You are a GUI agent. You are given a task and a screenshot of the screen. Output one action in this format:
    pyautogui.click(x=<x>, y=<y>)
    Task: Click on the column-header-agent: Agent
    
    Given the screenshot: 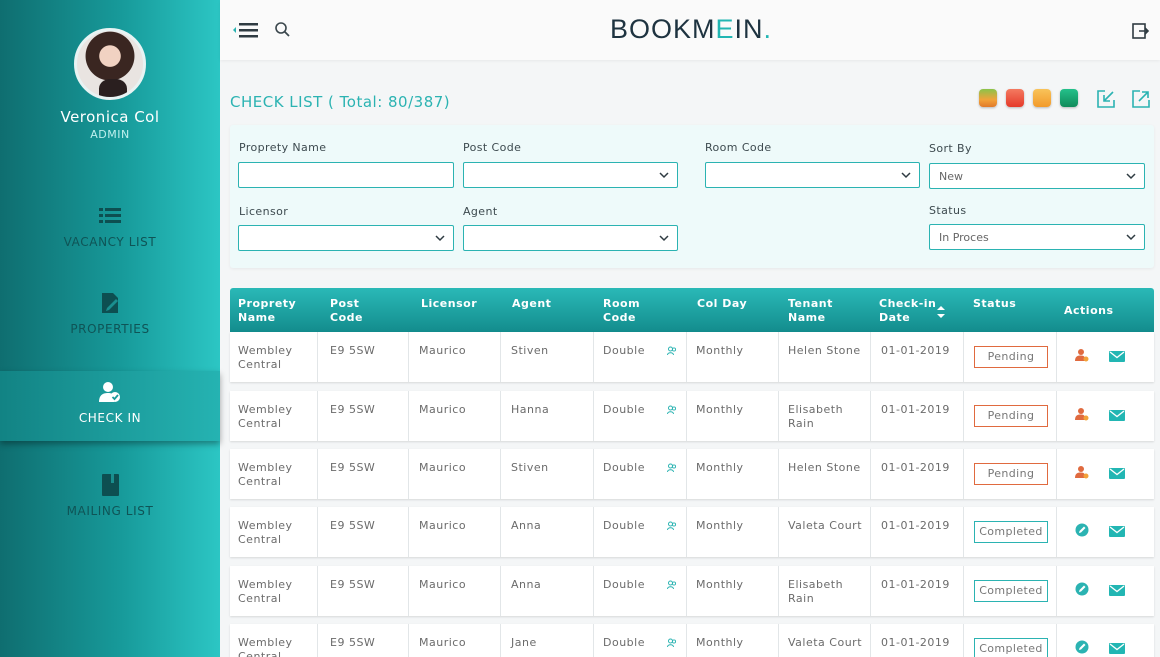 What is the action you would take?
    pyautogui.click(x=531, y=304)
    